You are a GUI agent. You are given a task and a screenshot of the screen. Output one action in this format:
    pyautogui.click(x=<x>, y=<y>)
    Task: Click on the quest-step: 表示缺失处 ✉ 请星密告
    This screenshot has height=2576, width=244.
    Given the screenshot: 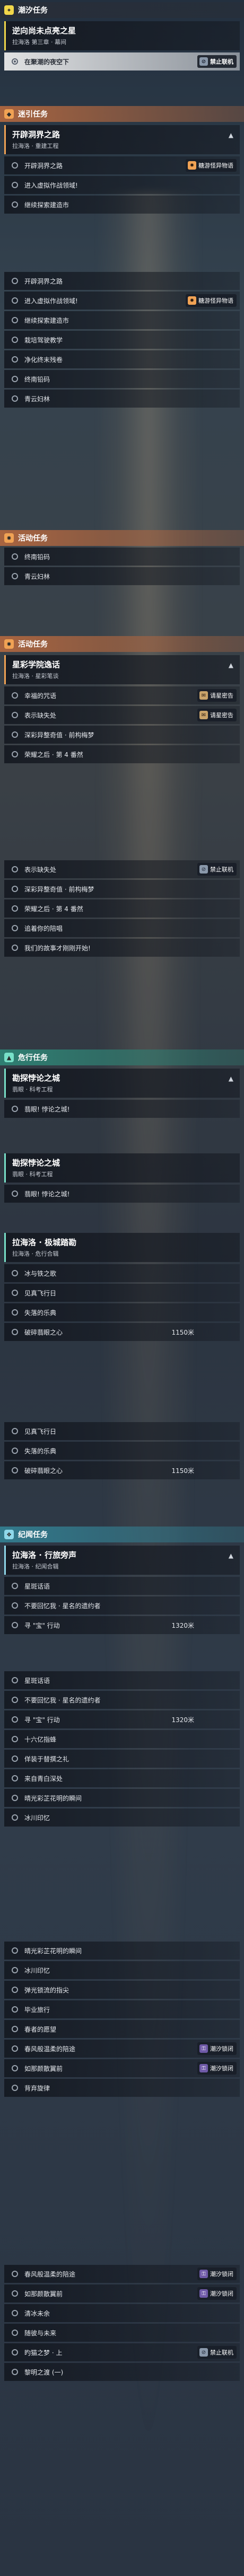 What is the action you would take?
    pyautogui.click(x=122, y=715)
    